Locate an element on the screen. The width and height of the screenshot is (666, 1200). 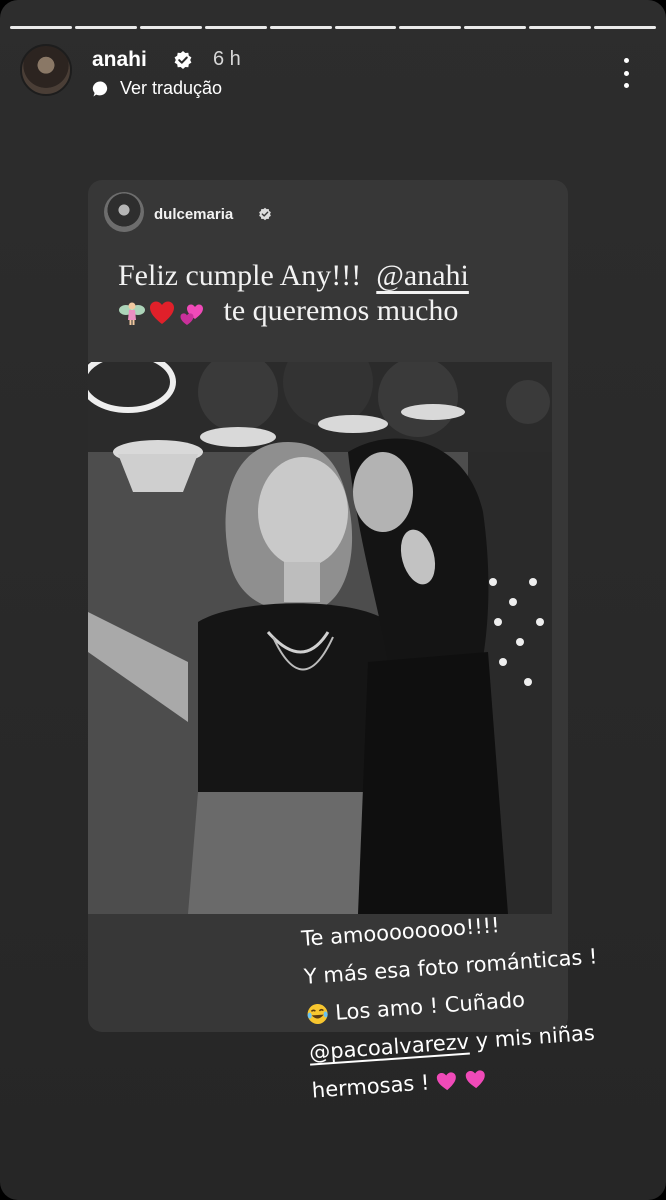
story-progress-bar is located at coordinates (333, 27).